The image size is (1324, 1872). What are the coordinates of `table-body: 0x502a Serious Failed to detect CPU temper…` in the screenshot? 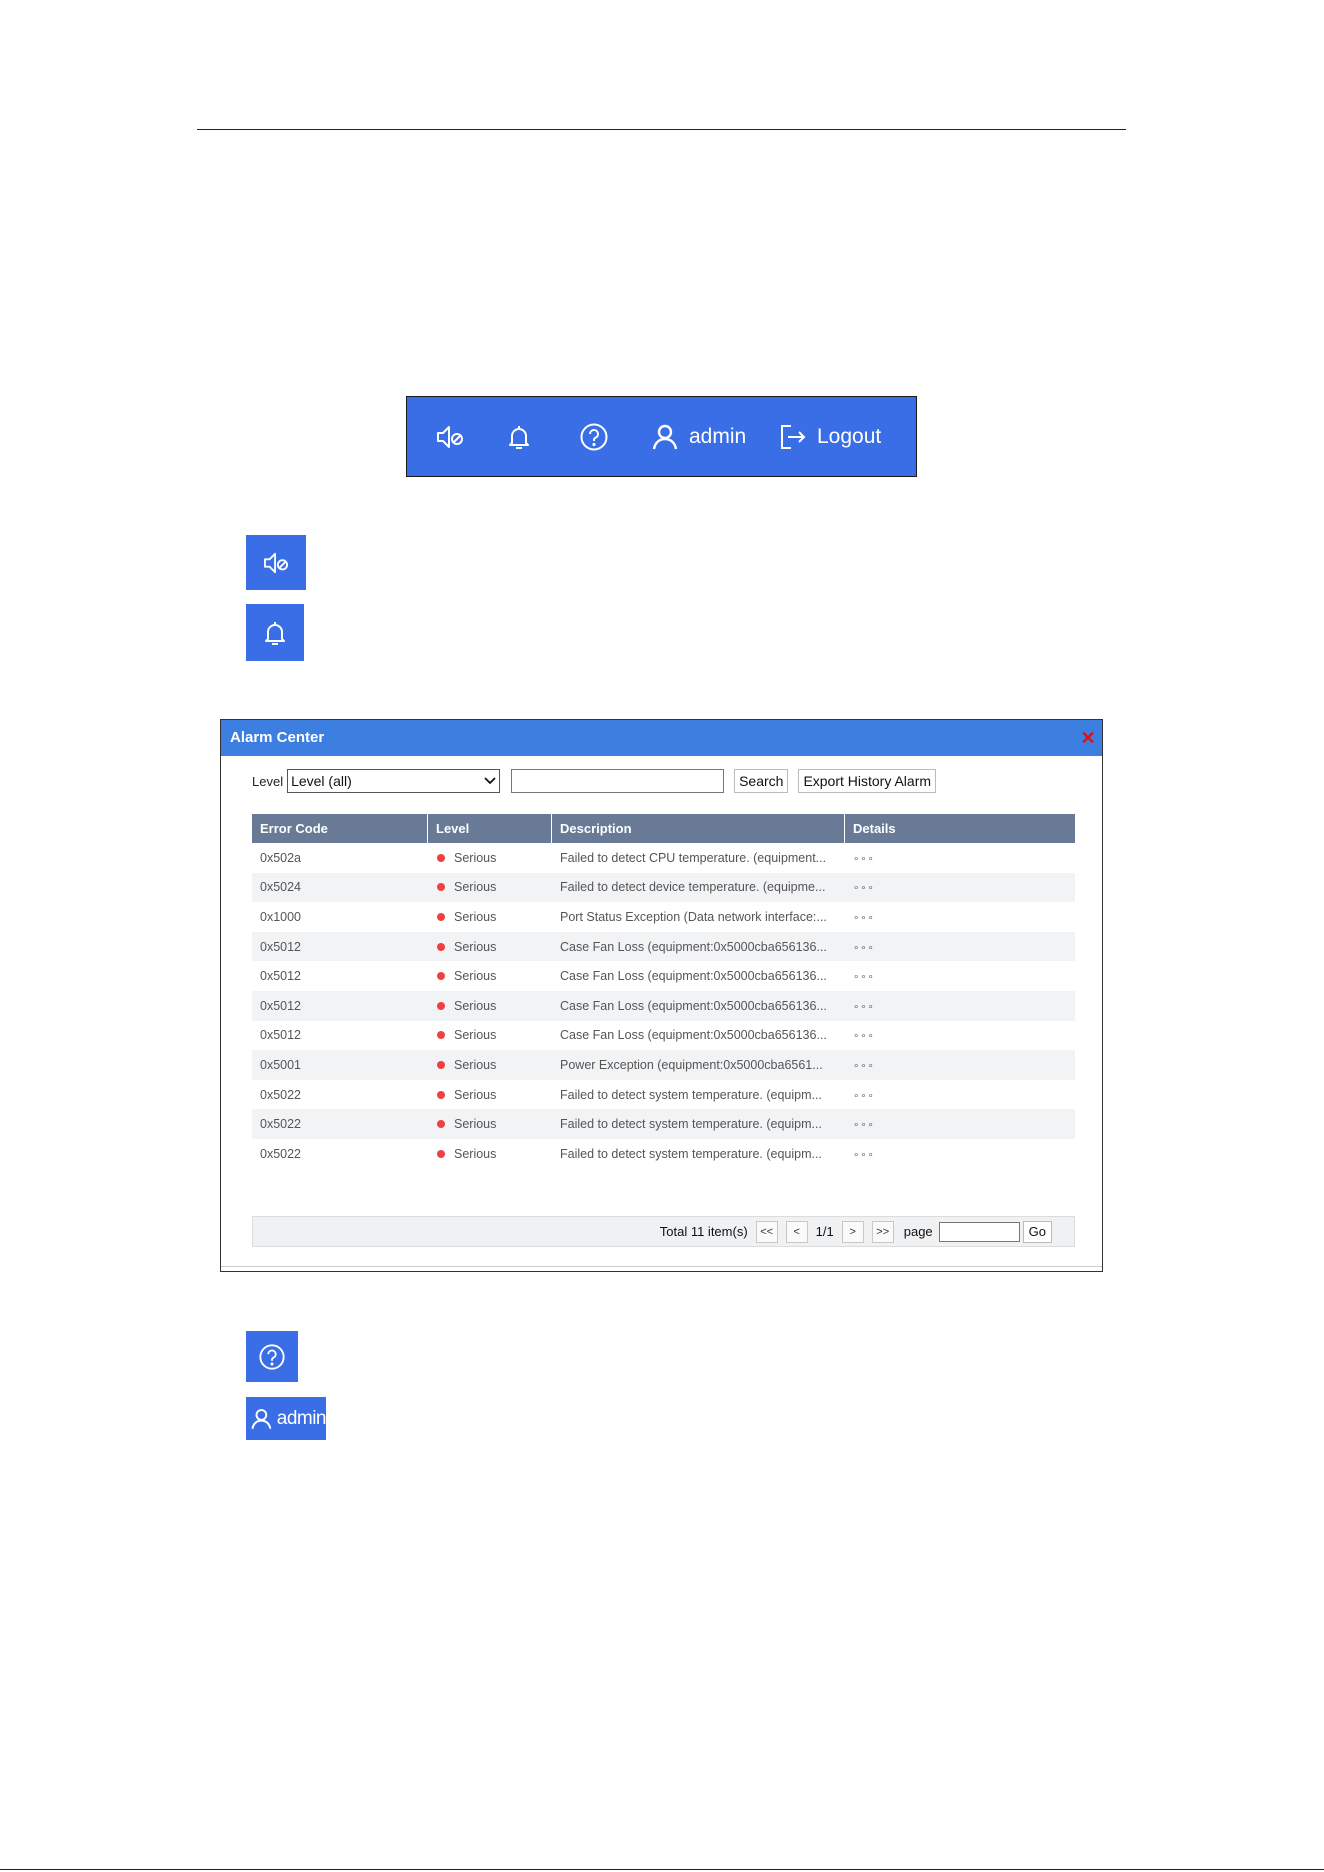 It's located at (663, 1006).